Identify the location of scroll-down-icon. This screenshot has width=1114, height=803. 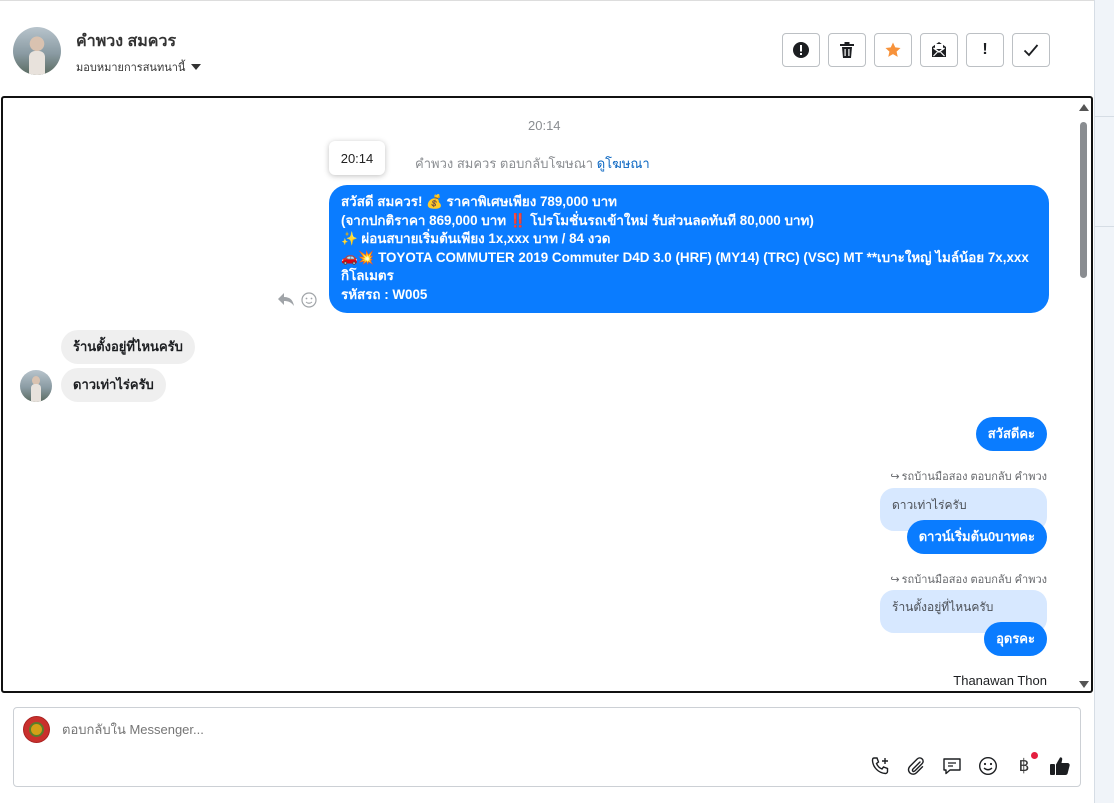
(1084, 684).